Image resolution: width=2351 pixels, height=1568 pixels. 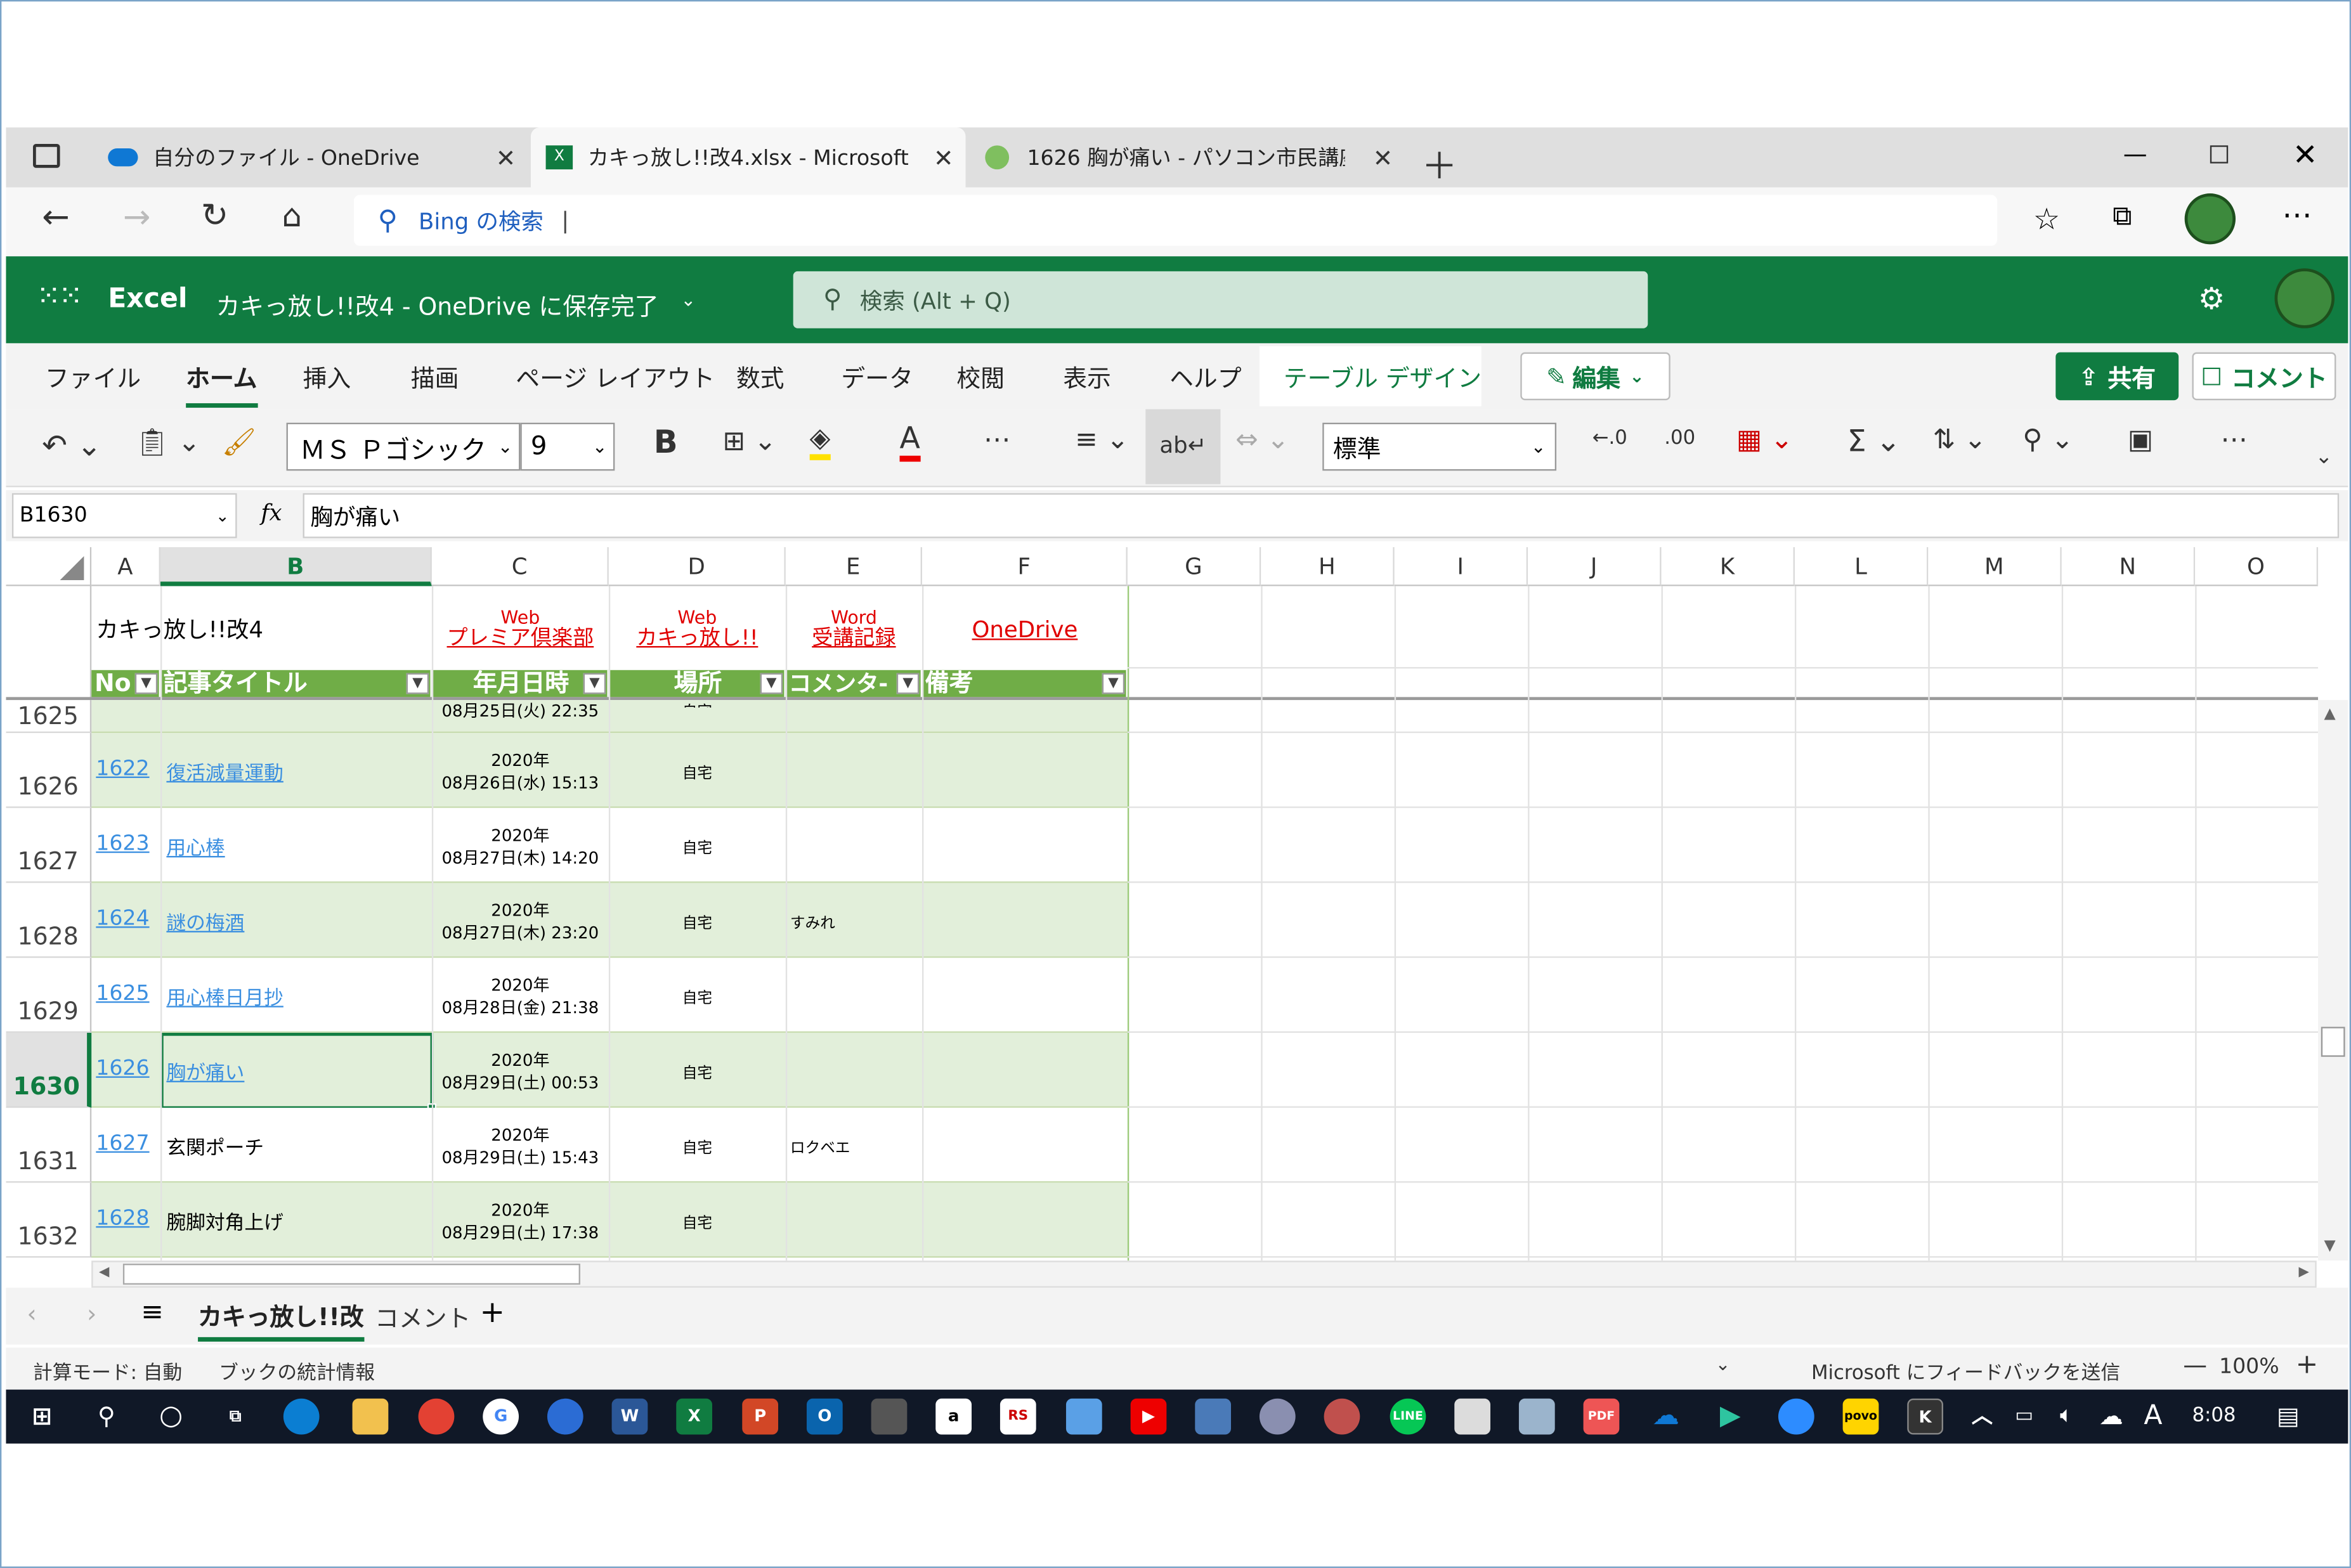 I want to click on minimize-icon: —, so click(x=2135, y=153).